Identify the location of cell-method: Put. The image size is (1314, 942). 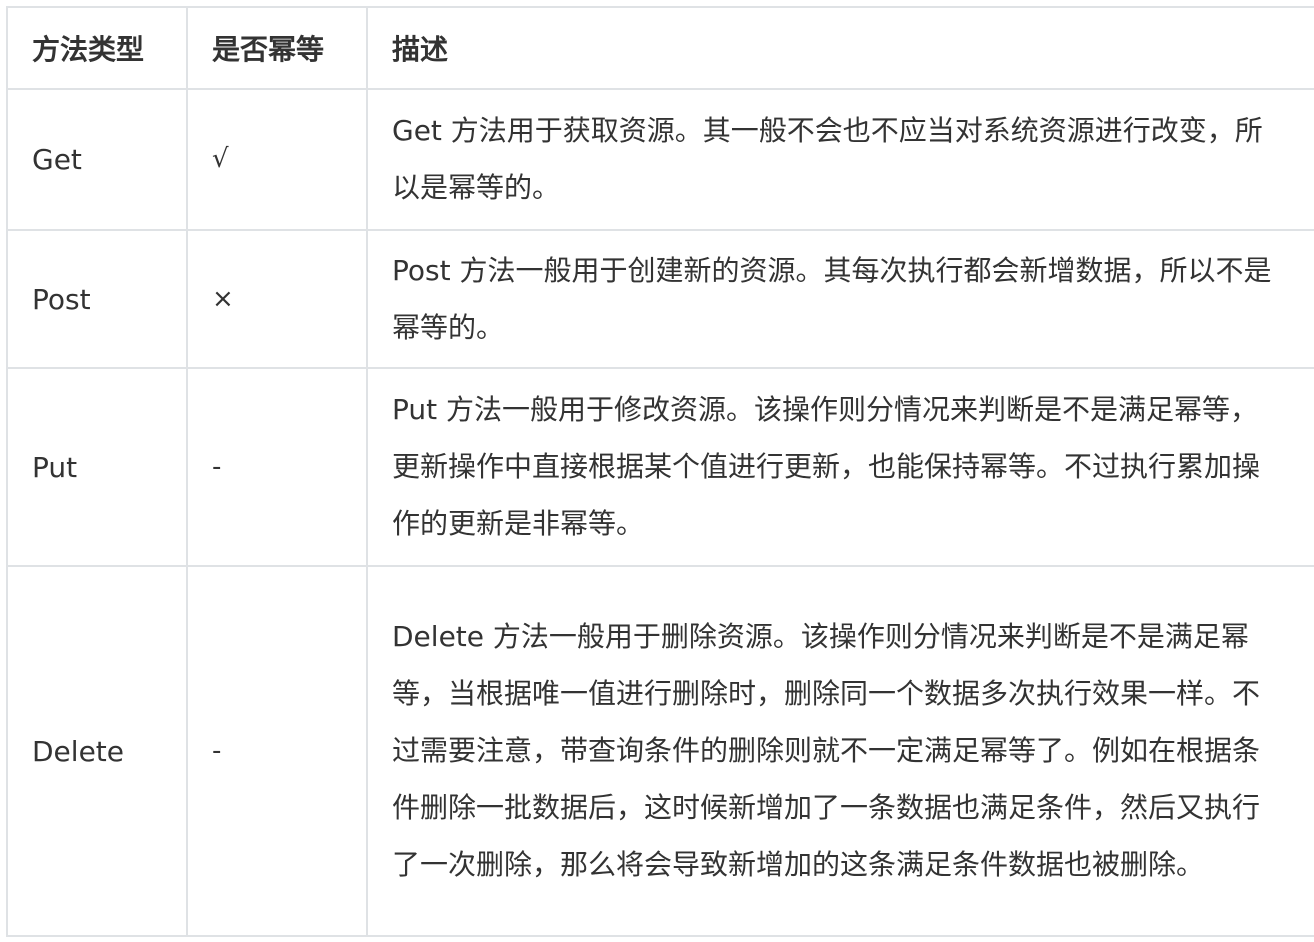
(97, 467).